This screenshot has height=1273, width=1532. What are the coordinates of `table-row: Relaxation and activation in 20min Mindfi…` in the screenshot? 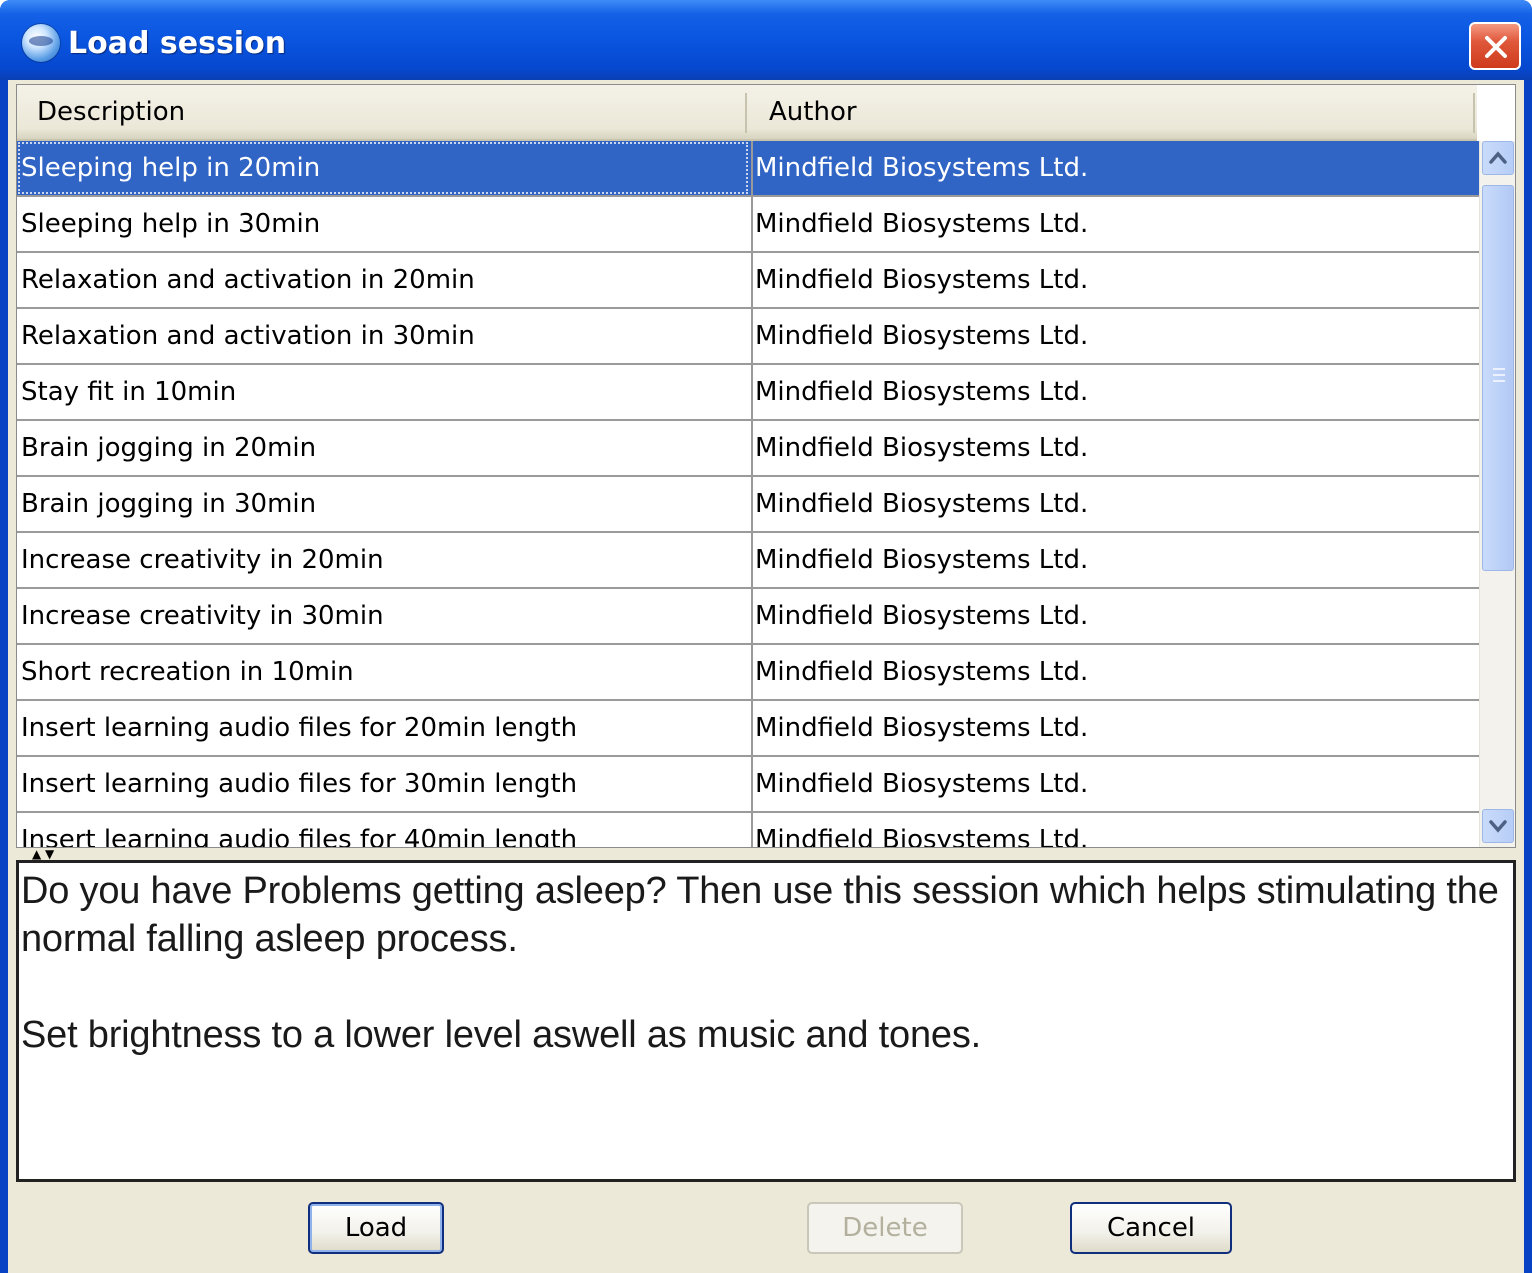 It's located at (748, 281).